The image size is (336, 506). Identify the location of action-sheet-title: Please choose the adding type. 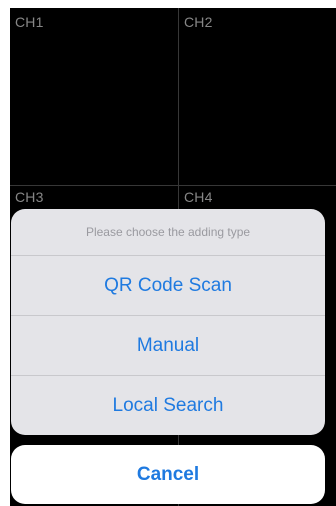
(168, 232).